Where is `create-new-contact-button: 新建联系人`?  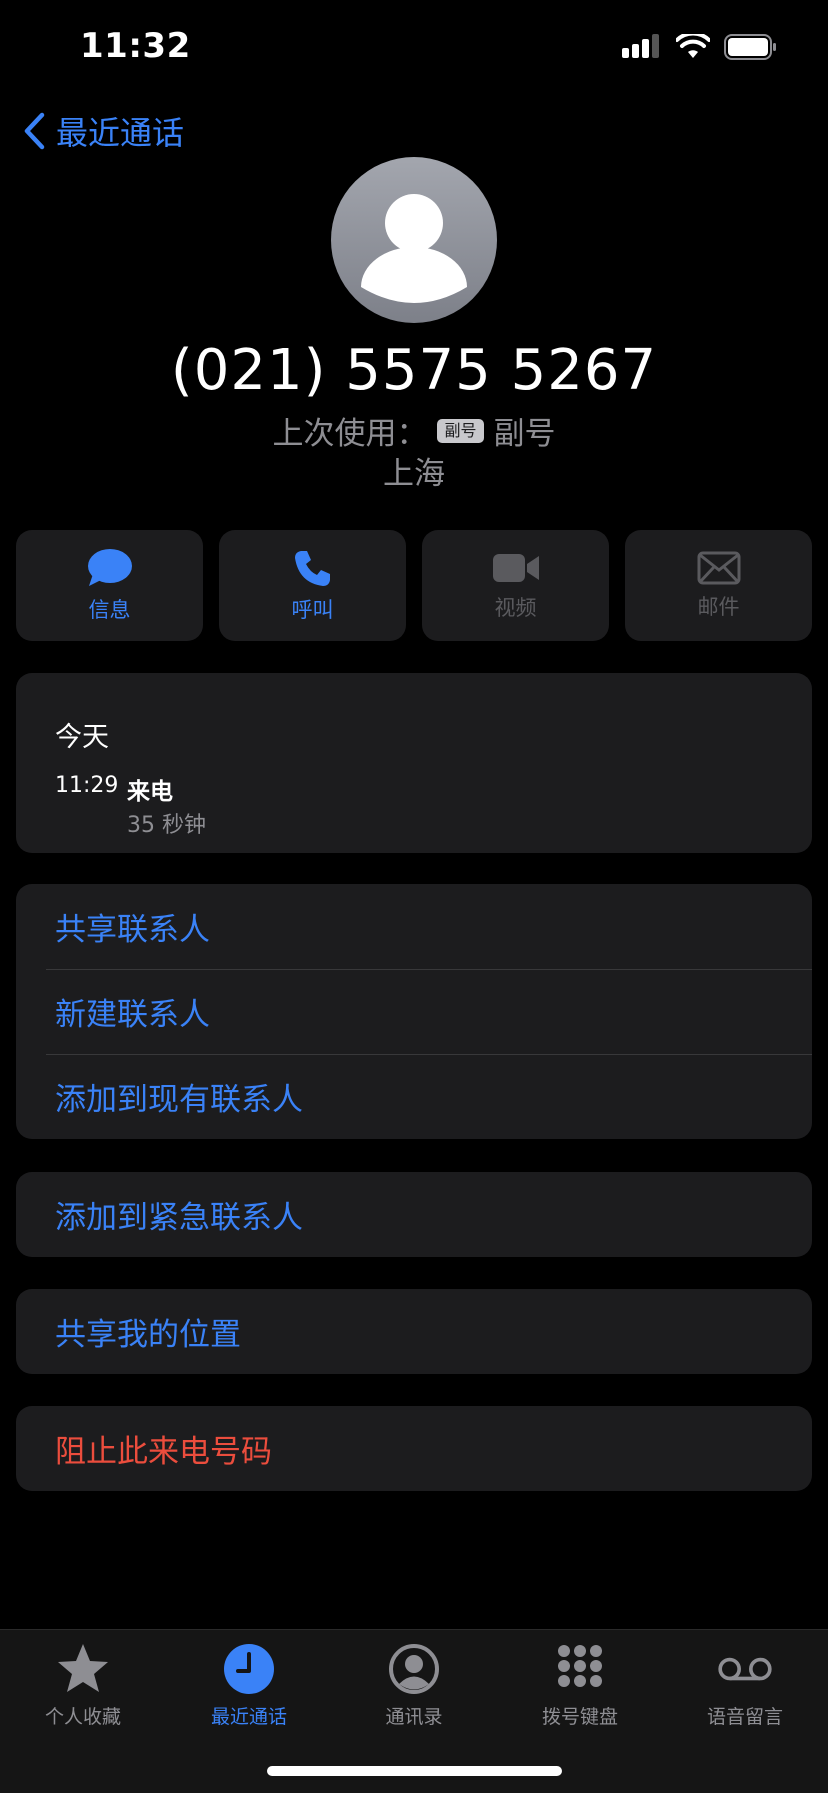
create-new-contact-button: 新建联系人 is located at coordinates (414, 1011).